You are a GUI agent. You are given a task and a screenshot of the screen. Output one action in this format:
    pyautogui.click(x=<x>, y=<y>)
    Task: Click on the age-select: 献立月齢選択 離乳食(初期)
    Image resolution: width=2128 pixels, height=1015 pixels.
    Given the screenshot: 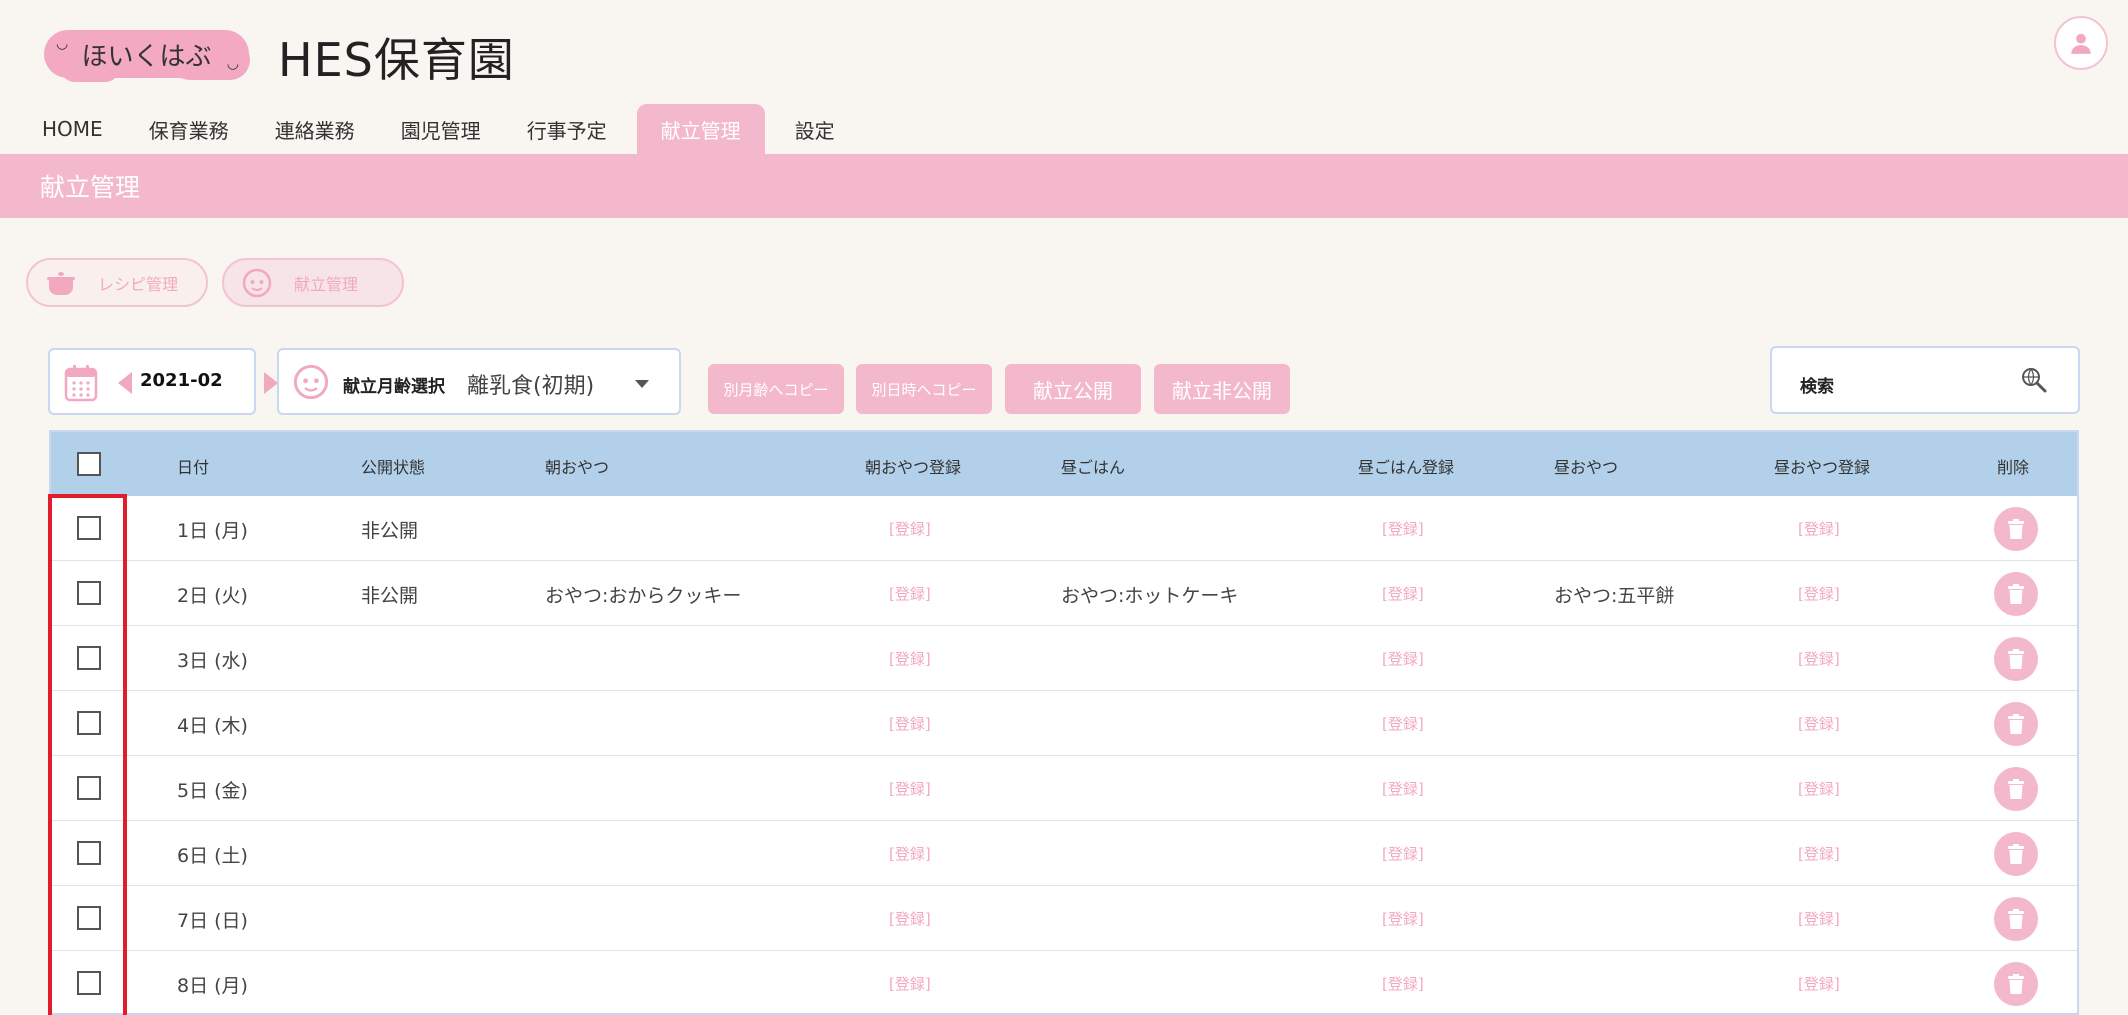 What is the action you would take?
    pyautogui.click(x=479, y=381)
    